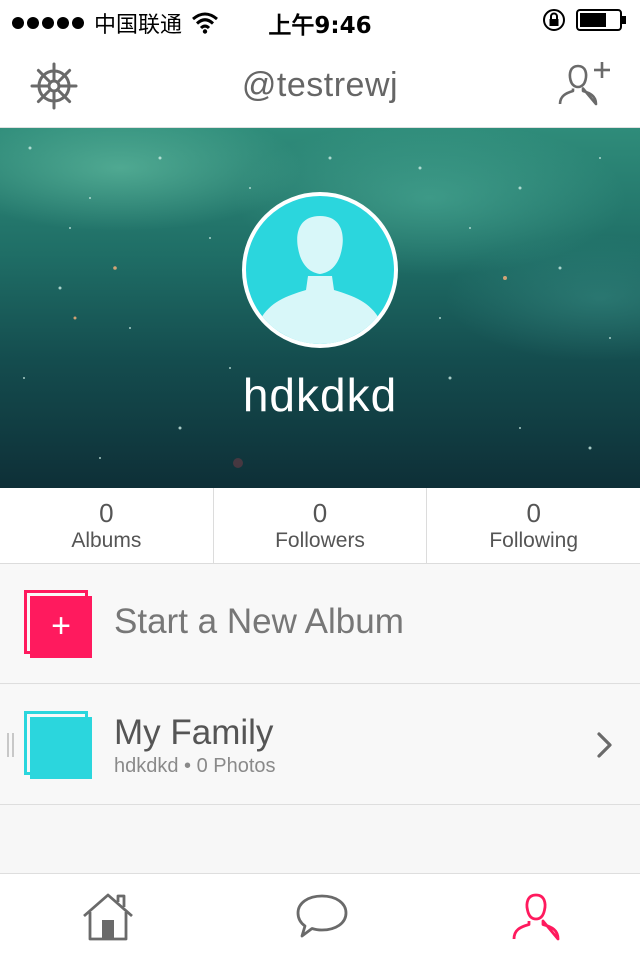 The image size is (640, 960). Describe the element at coordinates (320, 840) in the screenshot. I see `list-empty-space` at that location.